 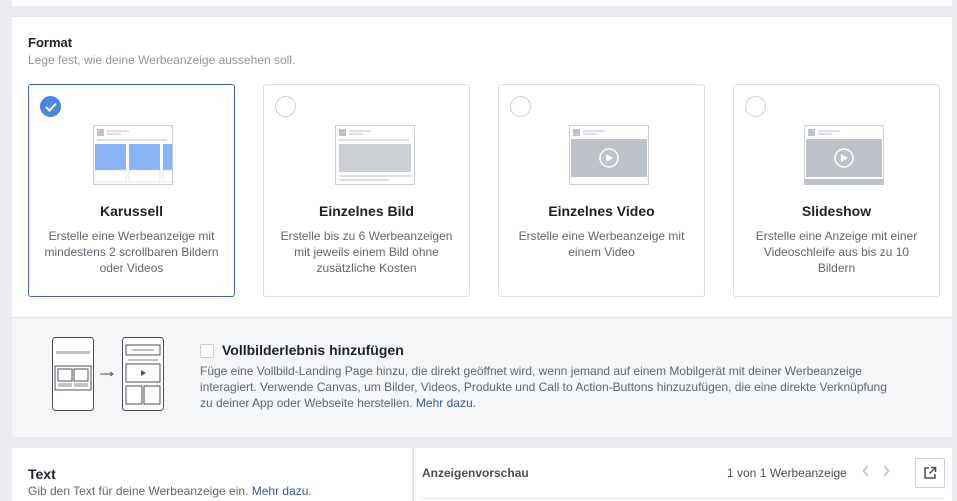 What do you see at coordinates (866, 473) in the screenshot?
I see `chevron-left-icon` at bounding box center [866, 473].